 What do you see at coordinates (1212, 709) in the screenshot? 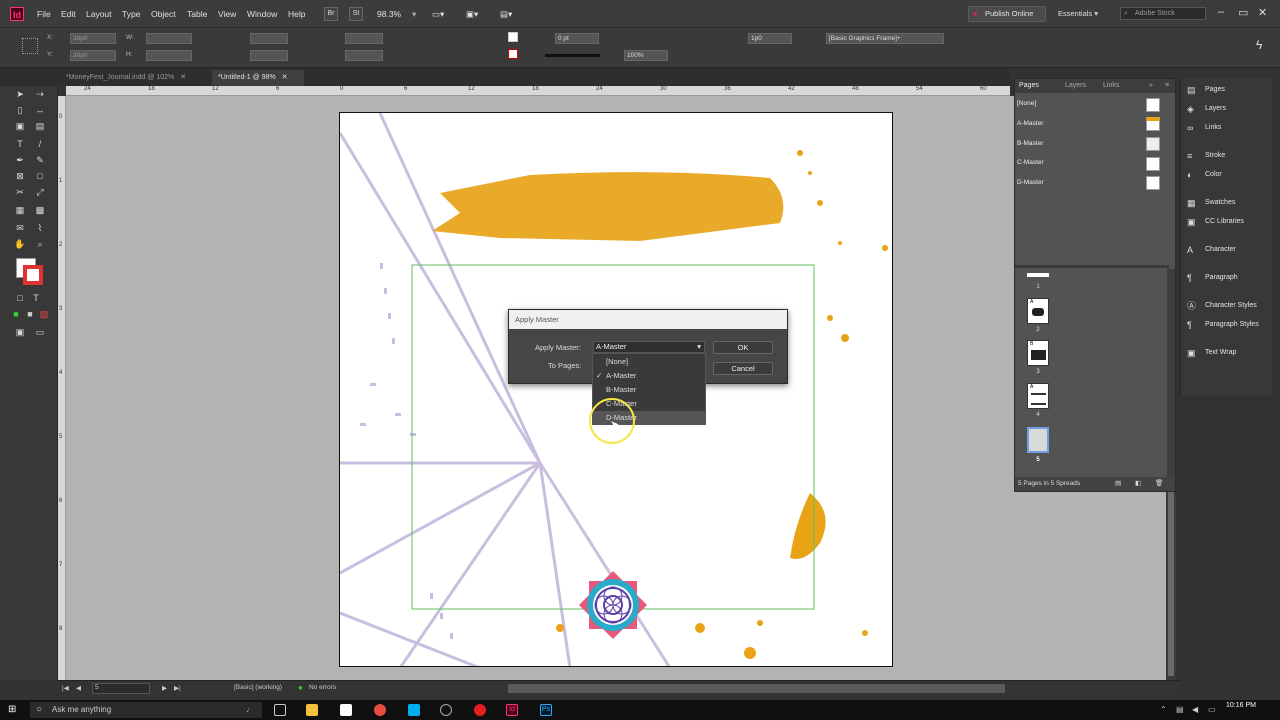
I see `keyboard-icon: ▭` at bounding box center [1212, 709].